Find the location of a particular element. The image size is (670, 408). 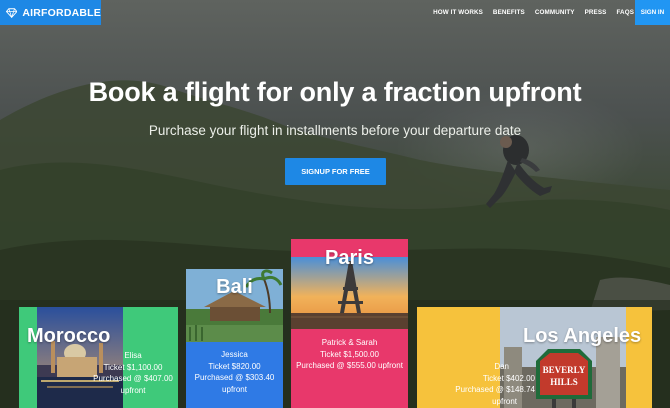

card-title-bali: Bali is located at coordinates (234, 287).